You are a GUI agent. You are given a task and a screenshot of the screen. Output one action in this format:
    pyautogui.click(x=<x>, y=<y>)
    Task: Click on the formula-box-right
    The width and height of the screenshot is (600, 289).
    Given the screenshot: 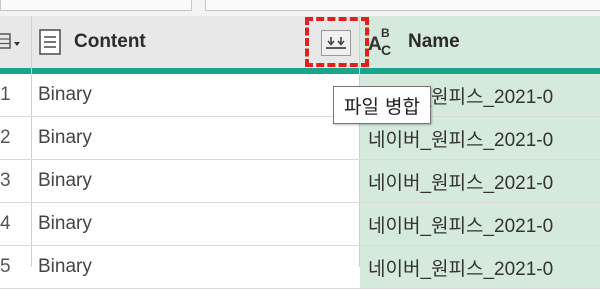 What is the action you would take?
    pyautogui.click(x=402, y=5)
    